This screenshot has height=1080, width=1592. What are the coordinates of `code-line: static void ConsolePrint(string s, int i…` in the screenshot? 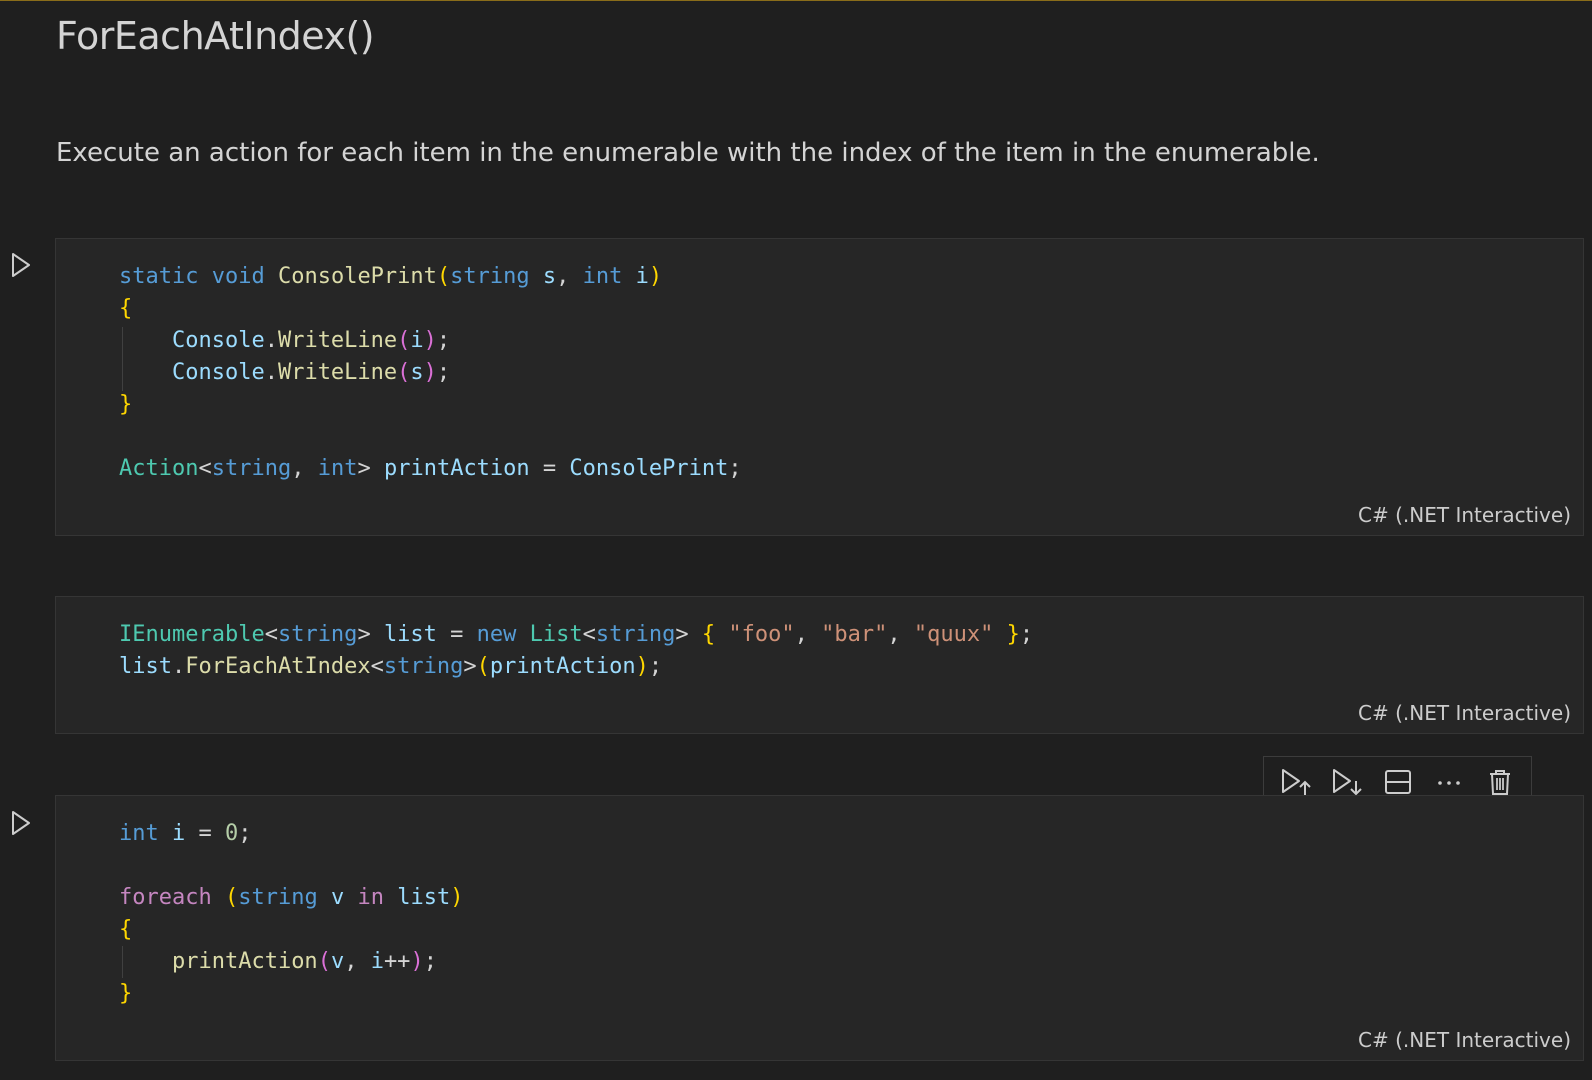 It's located at (391, 276).